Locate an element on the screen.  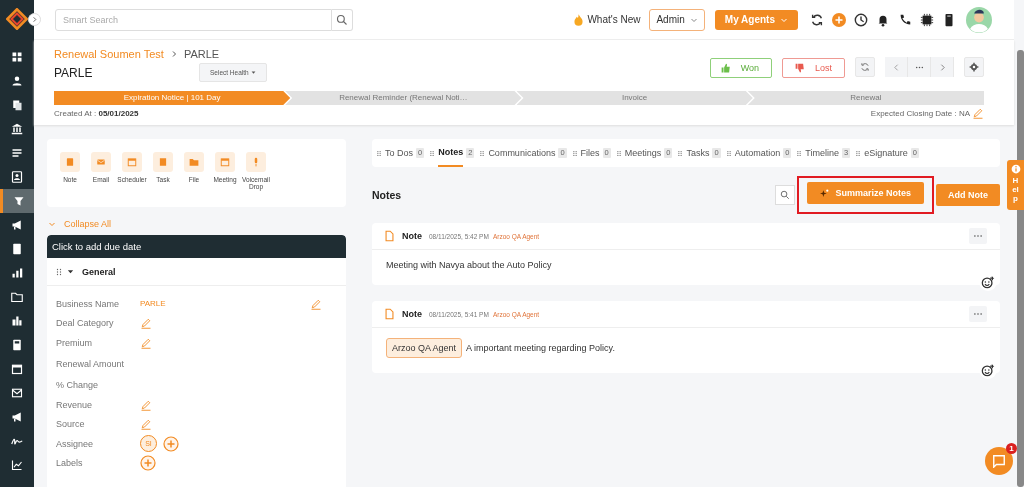
whats-new-link: What's New is located at coordinates (606, 19).